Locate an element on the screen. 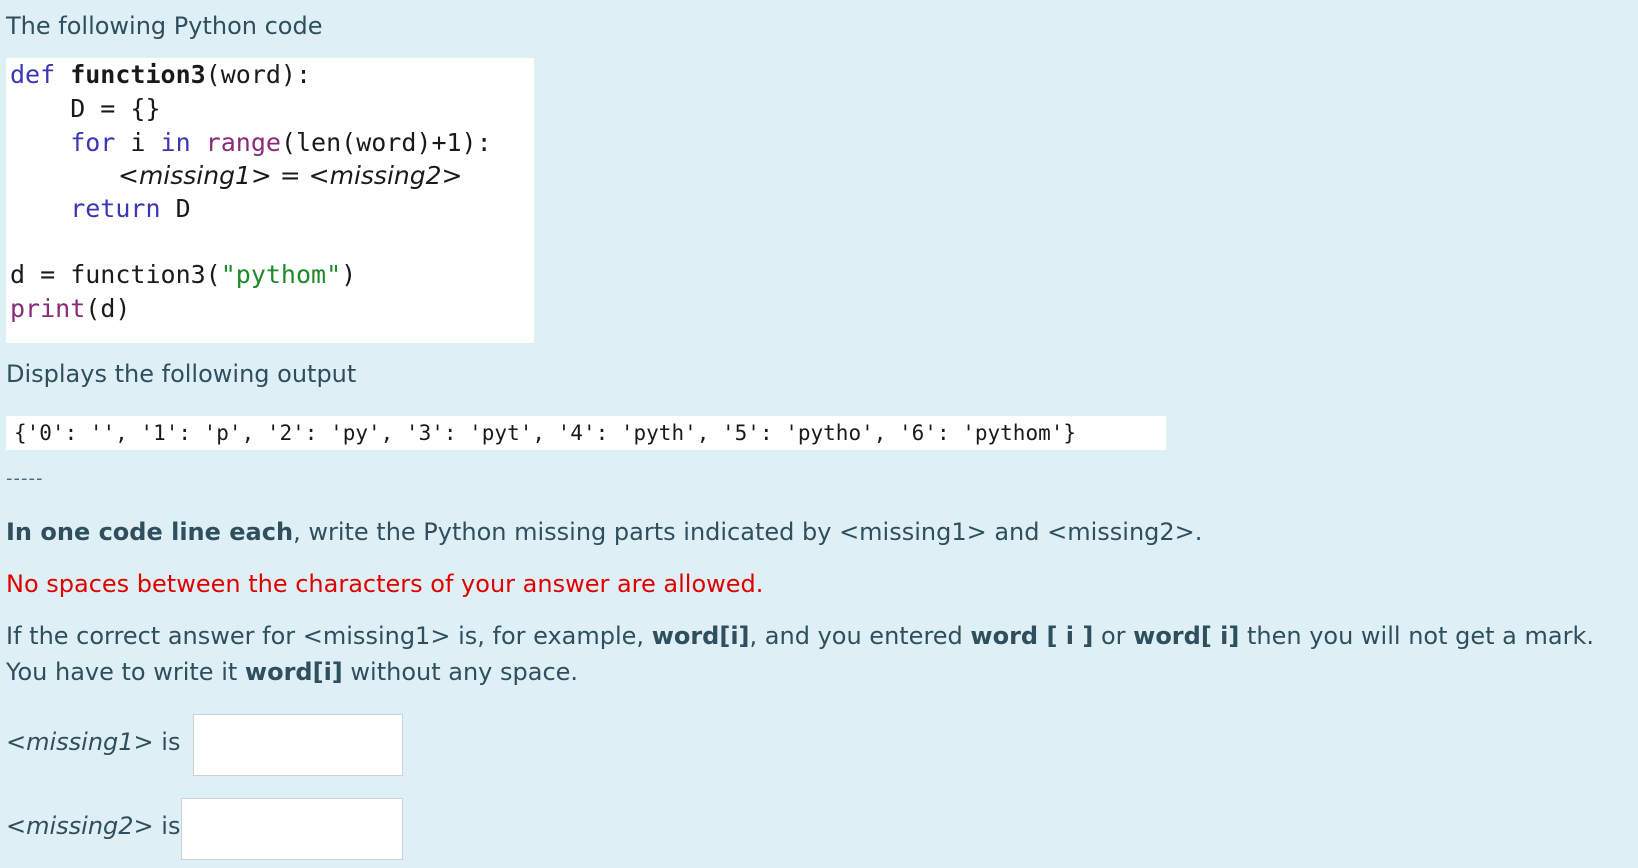 This screenshot has width=1638, height=868. code-line-4-missing: <missing1> = <missing2> is located at coordinates (290, 175).